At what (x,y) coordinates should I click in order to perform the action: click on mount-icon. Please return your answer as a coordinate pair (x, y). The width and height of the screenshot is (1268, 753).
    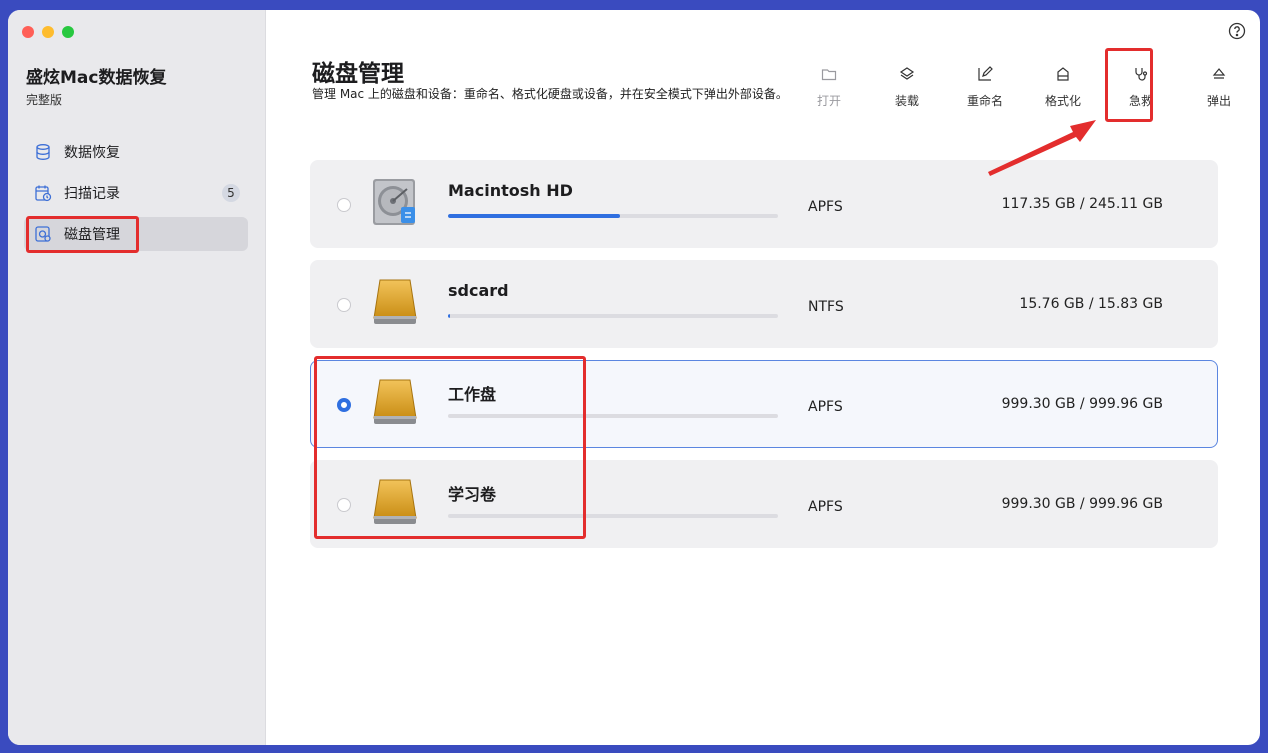
    Looking at the image, I should click on (907, 73).